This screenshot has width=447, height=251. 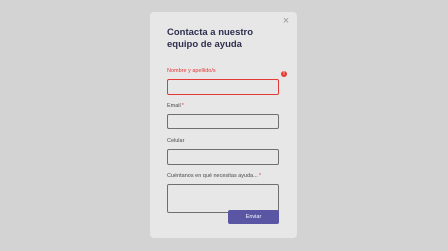 I want to click on name-field, so click(x=223, y=87).